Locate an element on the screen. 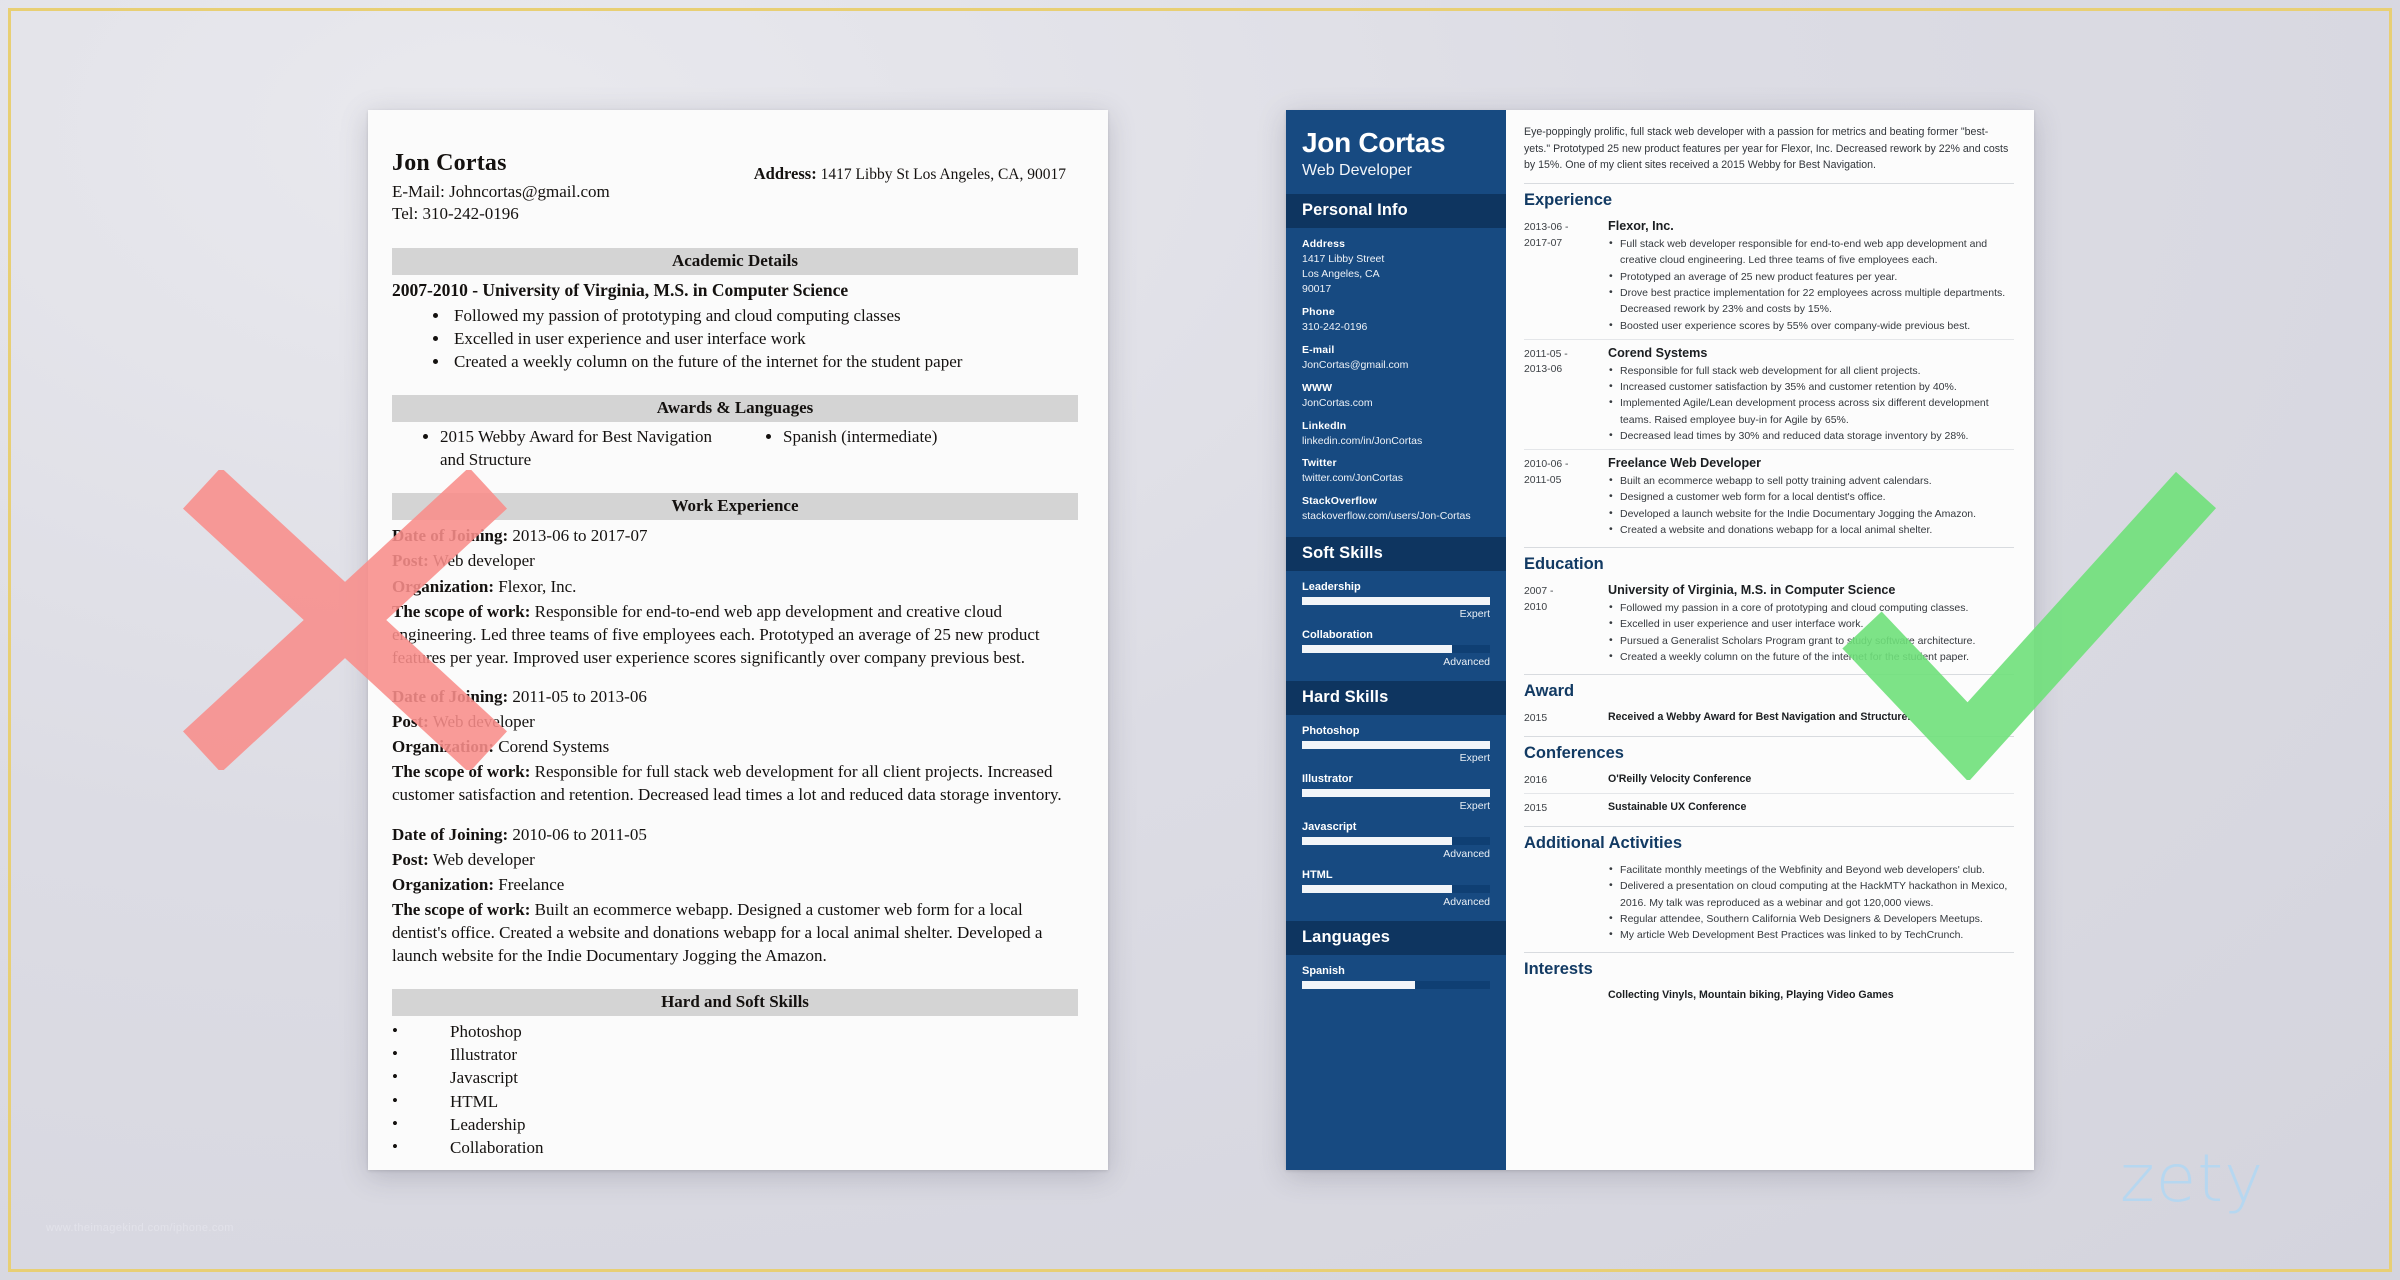 Image resolution: width=2400 pixels, height=1280 pixels. right-interests-heading: Interests is located at coordinates (1769, 965).